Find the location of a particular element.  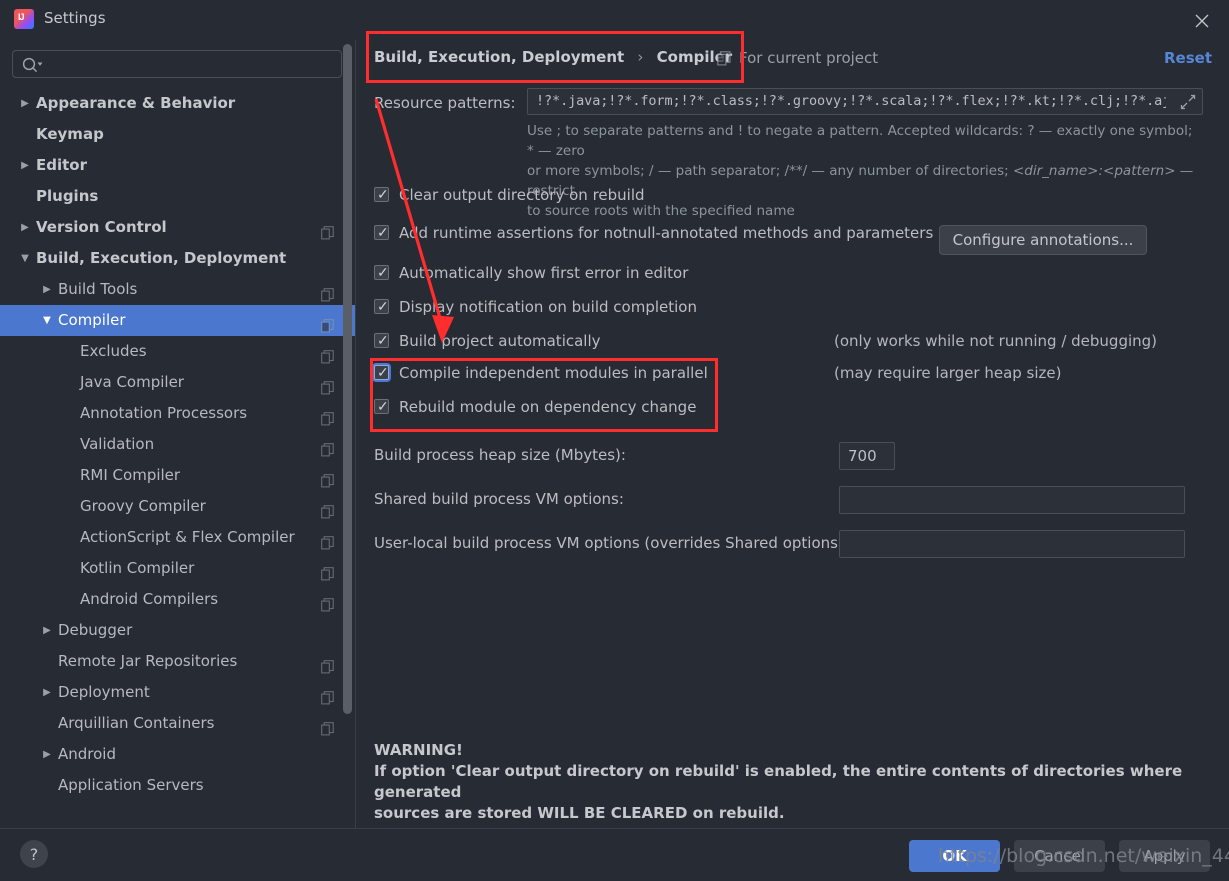

checkbox-label: Display notification on build completion is located at coordinates (548, 307).